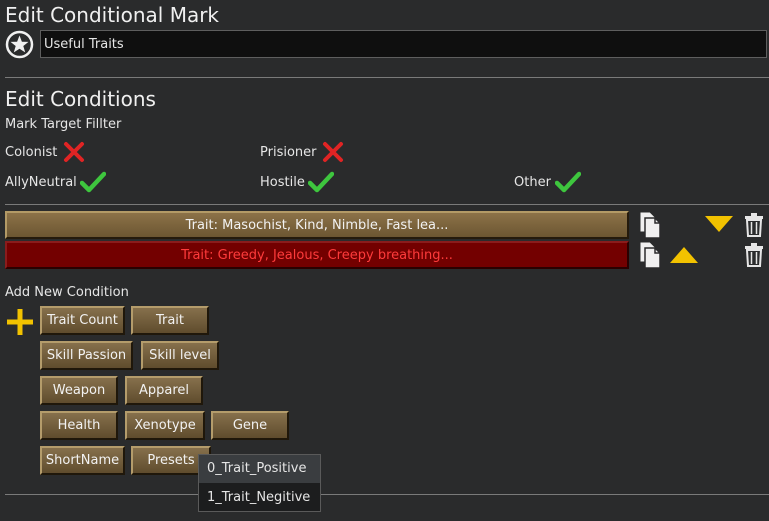 This screenshot has width=769, height=521. What do you see at coordinates (82, 320) in the screenshot?
I see `trait-count-button: Trait Count` at bounding box center [82, 320].